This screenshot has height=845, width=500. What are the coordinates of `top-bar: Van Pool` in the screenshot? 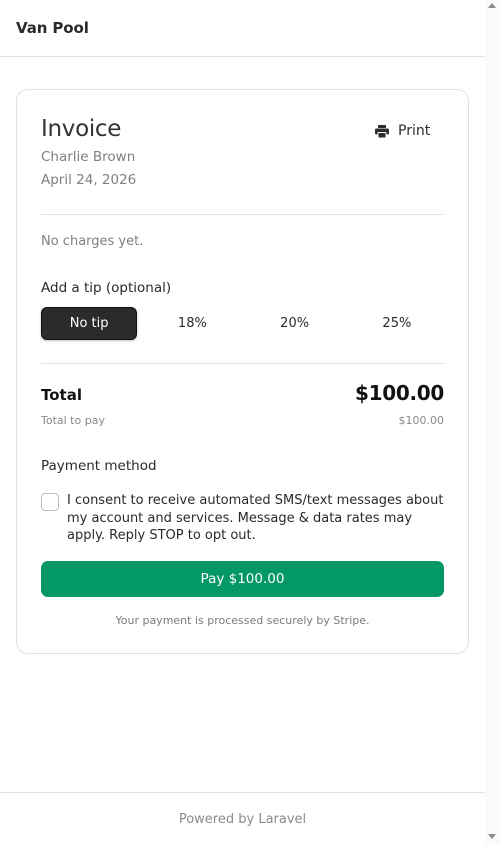 It's located at (242, 28).